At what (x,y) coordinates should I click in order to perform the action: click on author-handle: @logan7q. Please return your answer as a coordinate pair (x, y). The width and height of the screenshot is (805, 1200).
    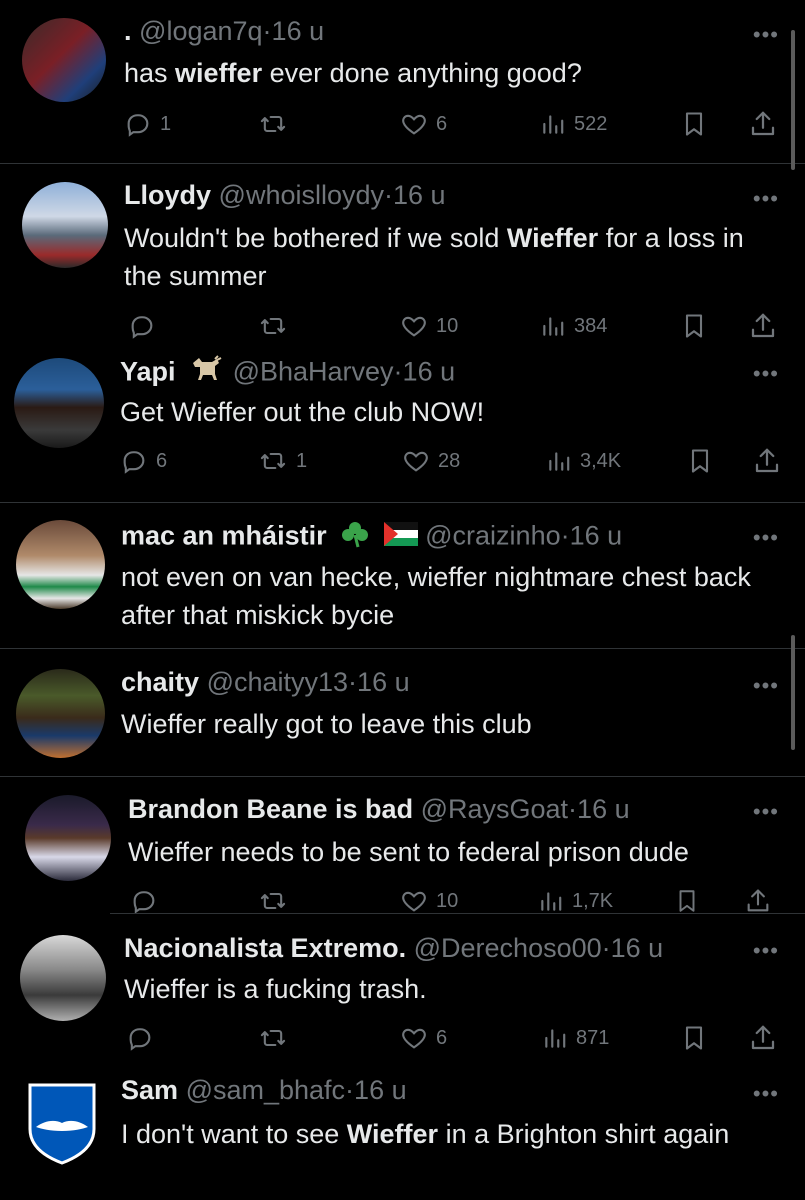
    Looking at the image, I should click on (201, 31).